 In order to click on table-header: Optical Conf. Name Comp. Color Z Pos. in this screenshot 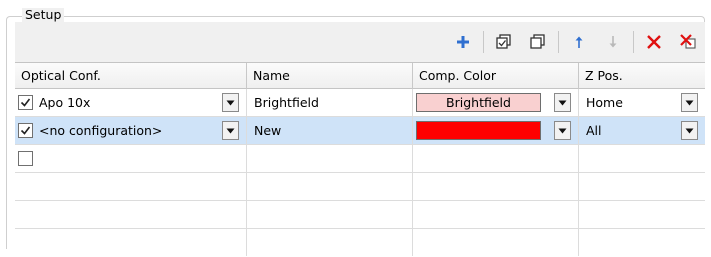, I will do `click(360, 75)`.